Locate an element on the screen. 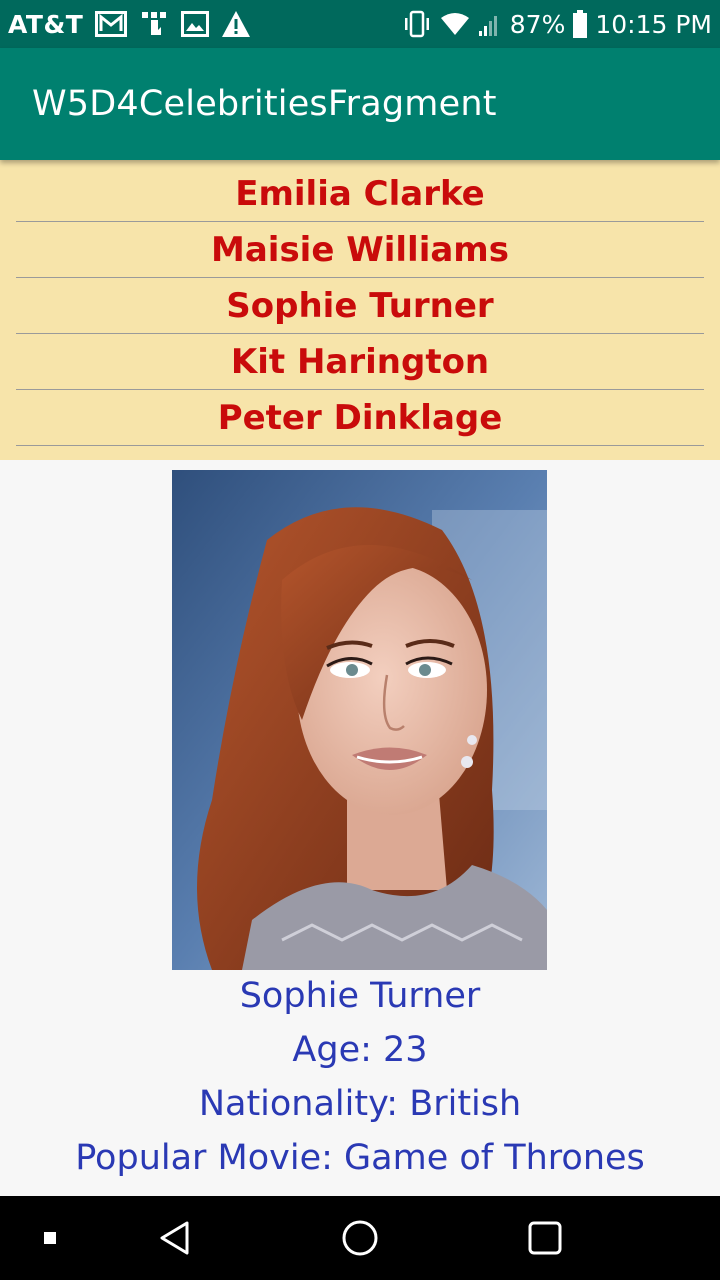  list-item: Kit Harington is located at coordinates (360, 362).